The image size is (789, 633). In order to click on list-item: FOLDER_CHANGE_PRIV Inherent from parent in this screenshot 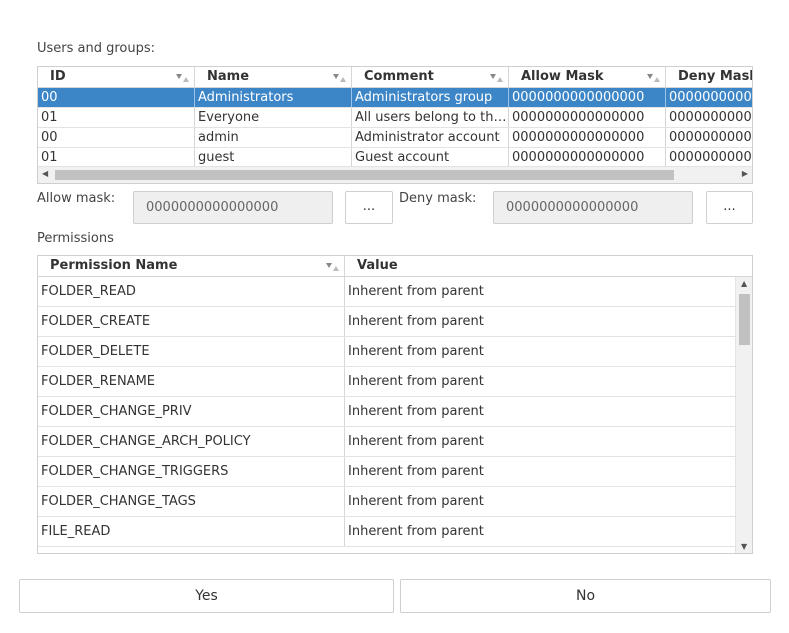, I will do `click(387, 412)`.